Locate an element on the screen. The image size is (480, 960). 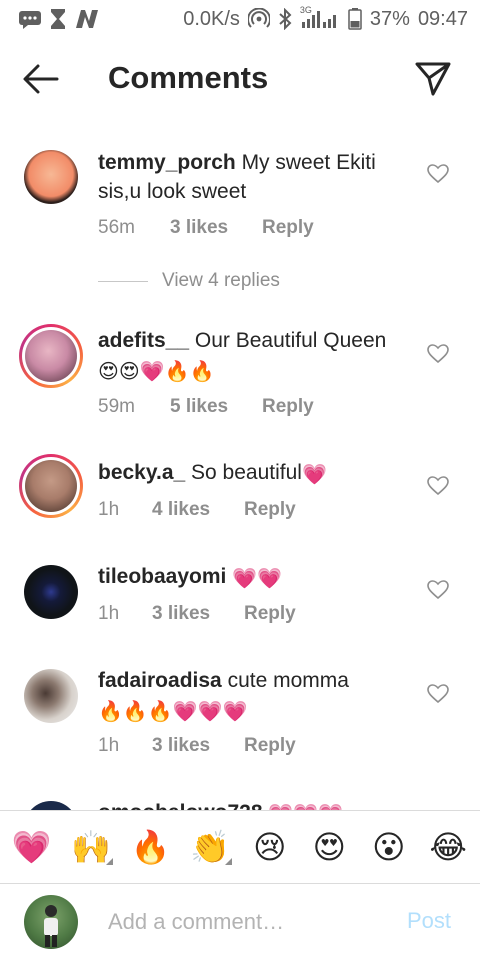
comment-username: adefits__ is located at coordinates (143, 340).